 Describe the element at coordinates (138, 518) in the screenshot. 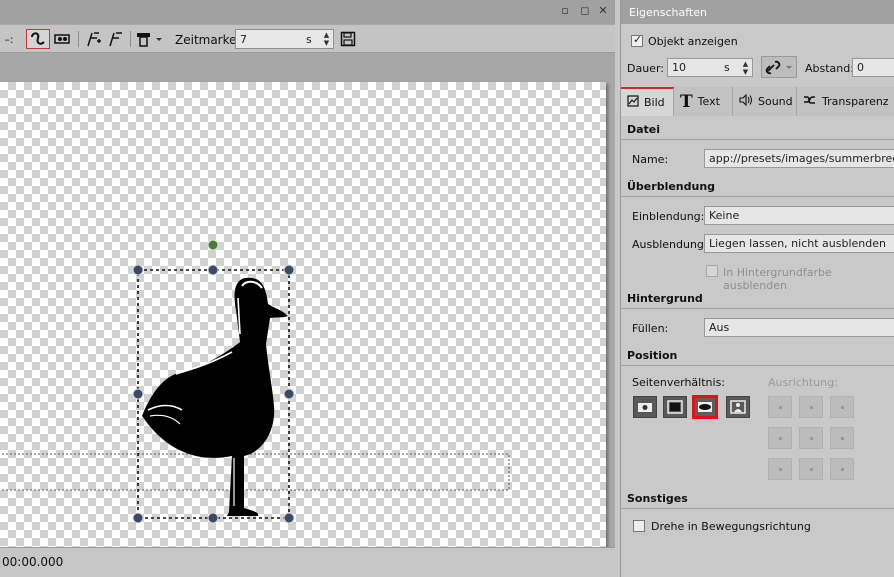

I see `resize-handle-bottom-left` at that location.